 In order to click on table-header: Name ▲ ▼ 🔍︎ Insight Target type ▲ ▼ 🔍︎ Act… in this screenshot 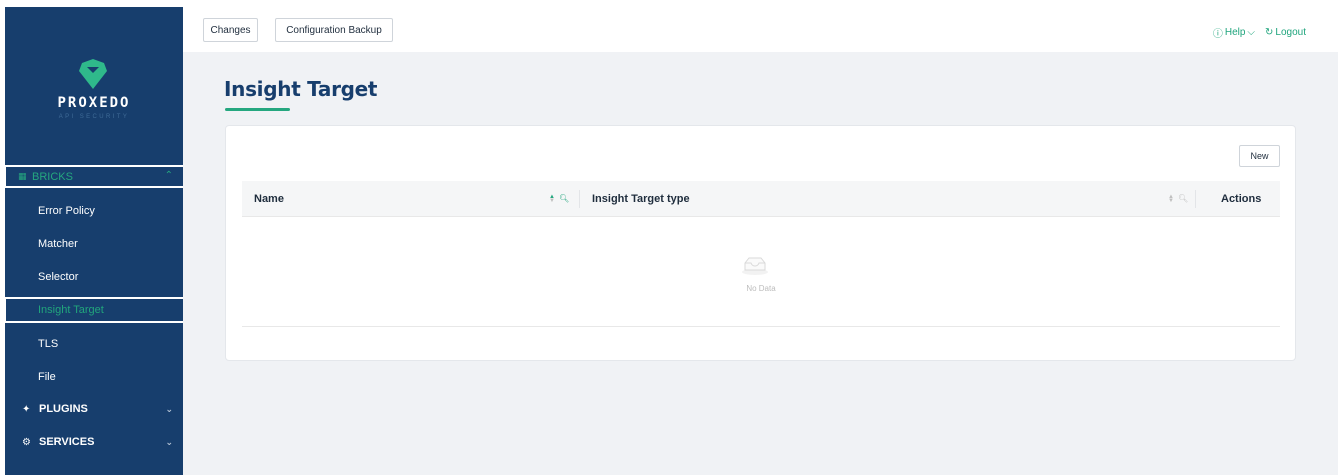, I will do `click(761, 199)`.